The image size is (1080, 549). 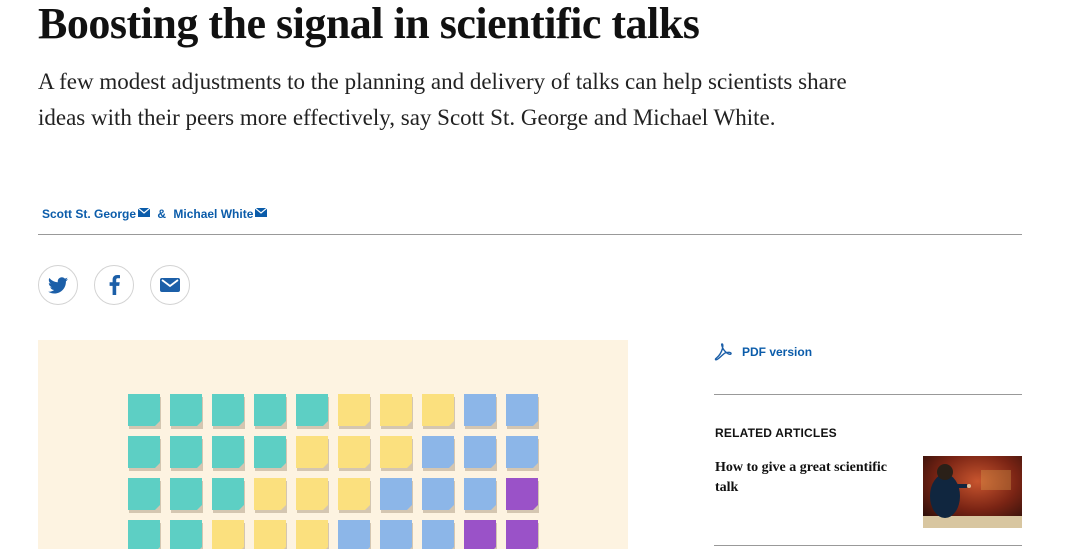 I want to click on author-list: Scott St. George & Michael White, so click(x=155, y=213).